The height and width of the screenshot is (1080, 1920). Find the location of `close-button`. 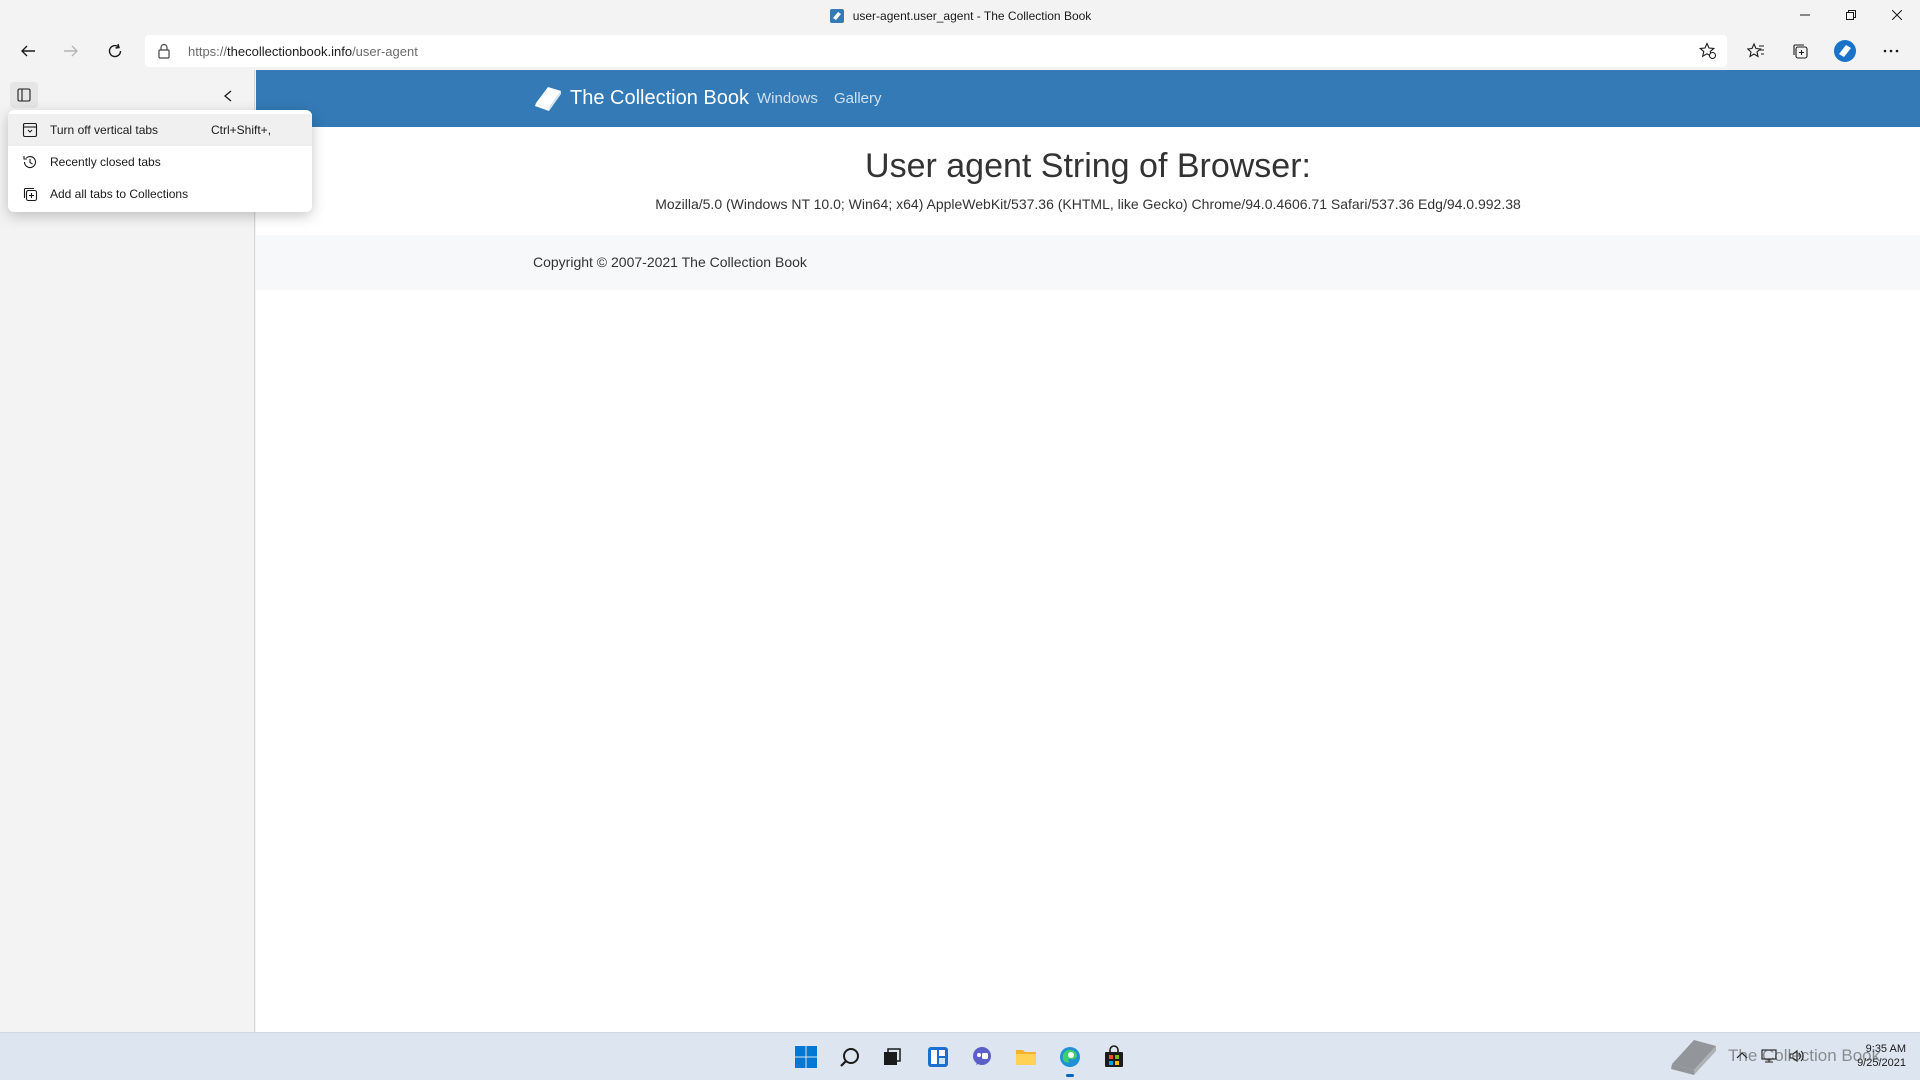

close-button is located at coordinates (1897, 15).